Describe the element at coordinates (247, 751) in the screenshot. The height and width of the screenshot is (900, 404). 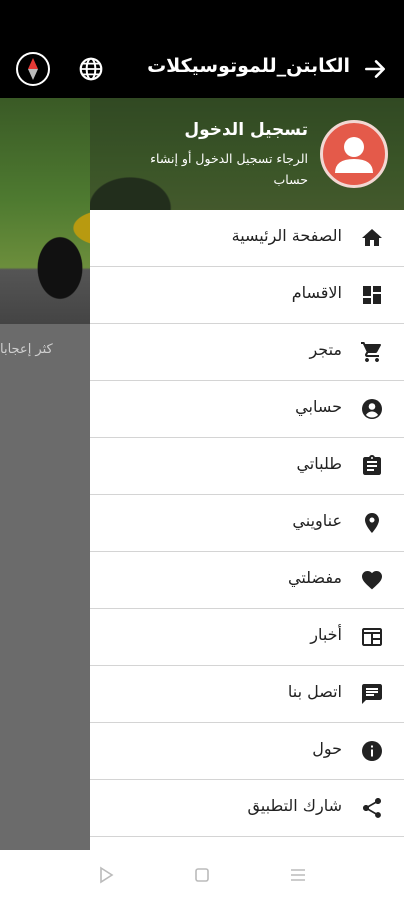
I see `menu-item-about: حول` at that location.